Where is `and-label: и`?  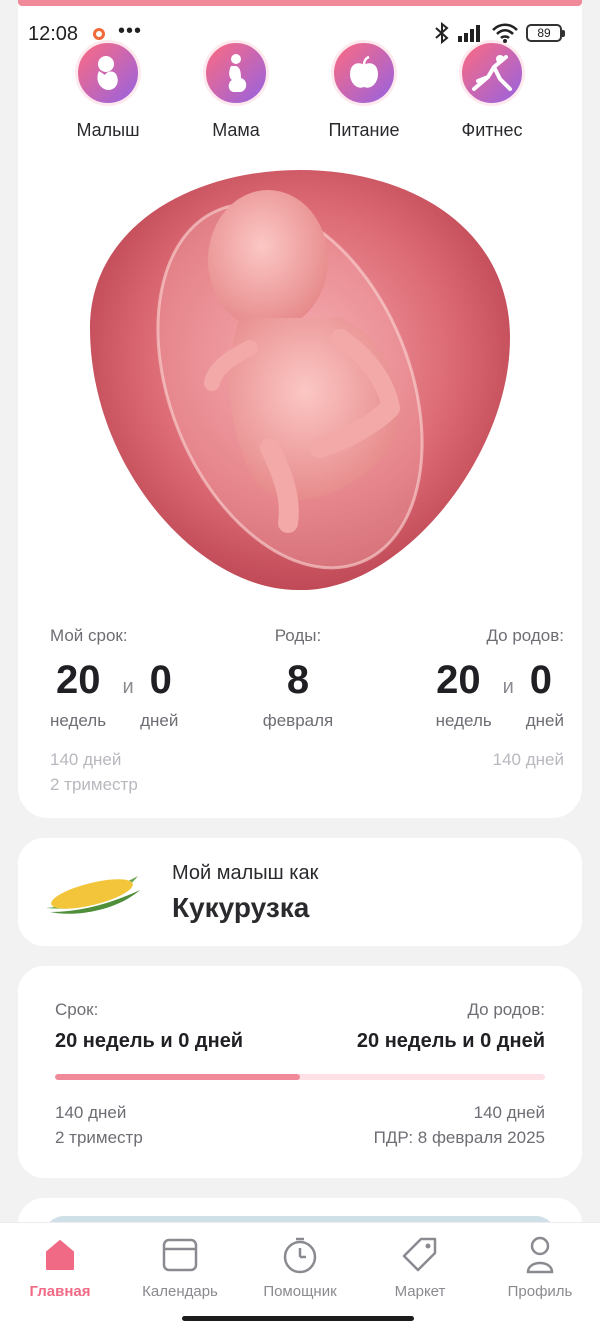 and-label: и is located at coordinates (508, 687).